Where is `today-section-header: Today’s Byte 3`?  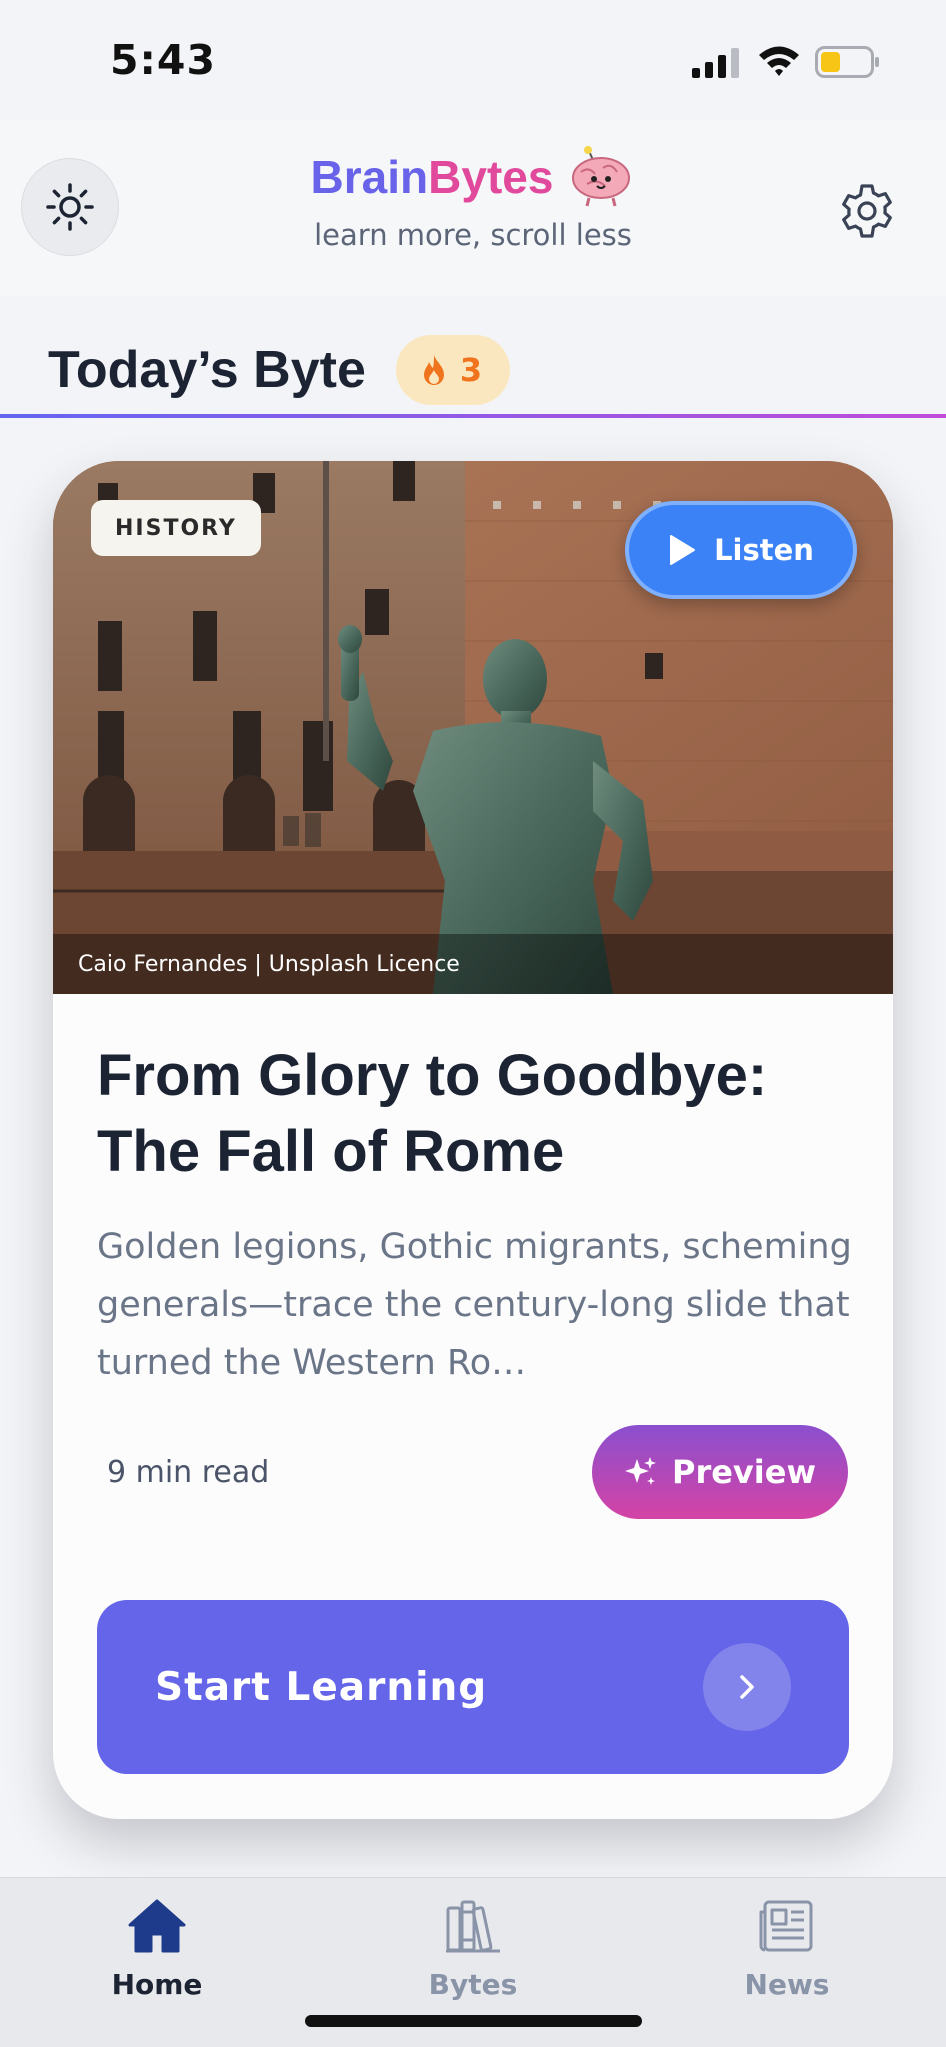 today-section-header: Today’s Byte 3 is located at coordinates (279, 370).